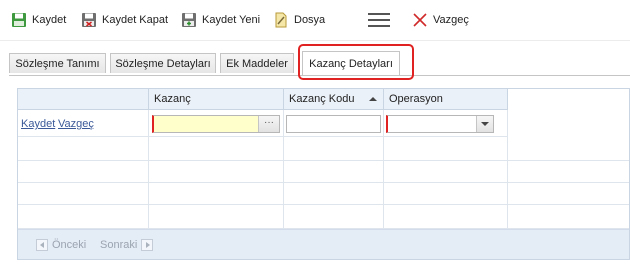  Describe the element at coordinates (446, 99) in the screenshot. I see `column-header-operasyon: Operasyon` at that location.